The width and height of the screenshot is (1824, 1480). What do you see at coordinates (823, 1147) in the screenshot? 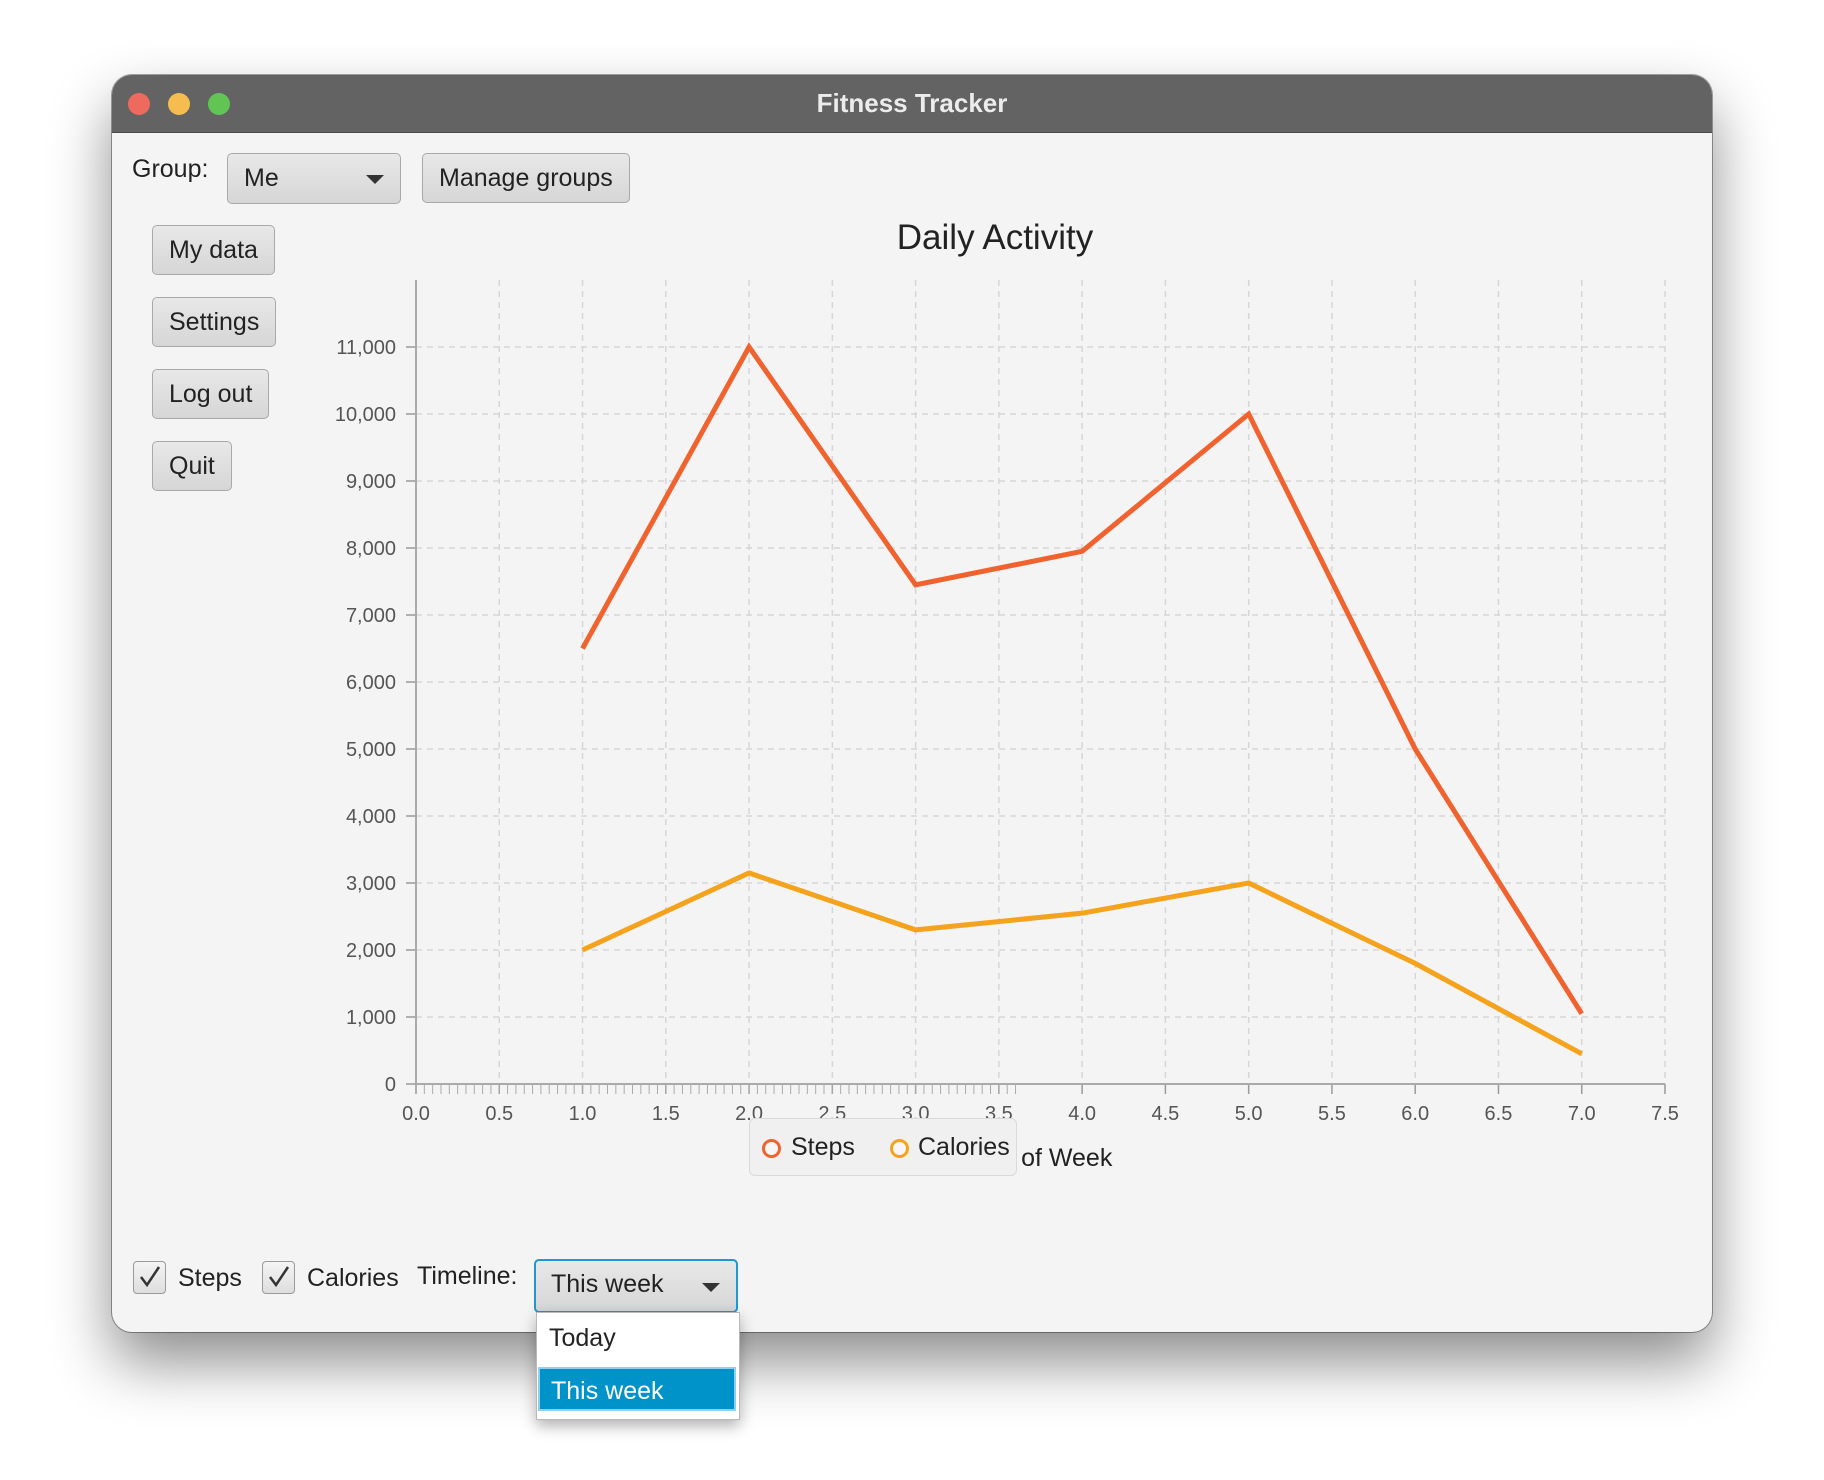
I see `steps-legend-label: Steps` at bounding box center [823, 1147].